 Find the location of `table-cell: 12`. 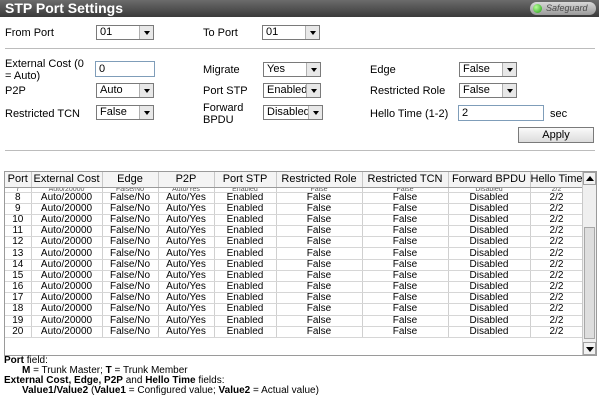

table-cell: 12 is located at coordinates (18, 242).